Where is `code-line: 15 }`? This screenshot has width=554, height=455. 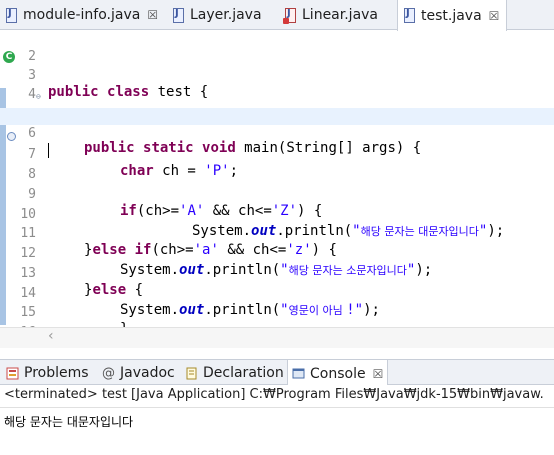 code-line: 15 } is located at coordinates (277, 312).